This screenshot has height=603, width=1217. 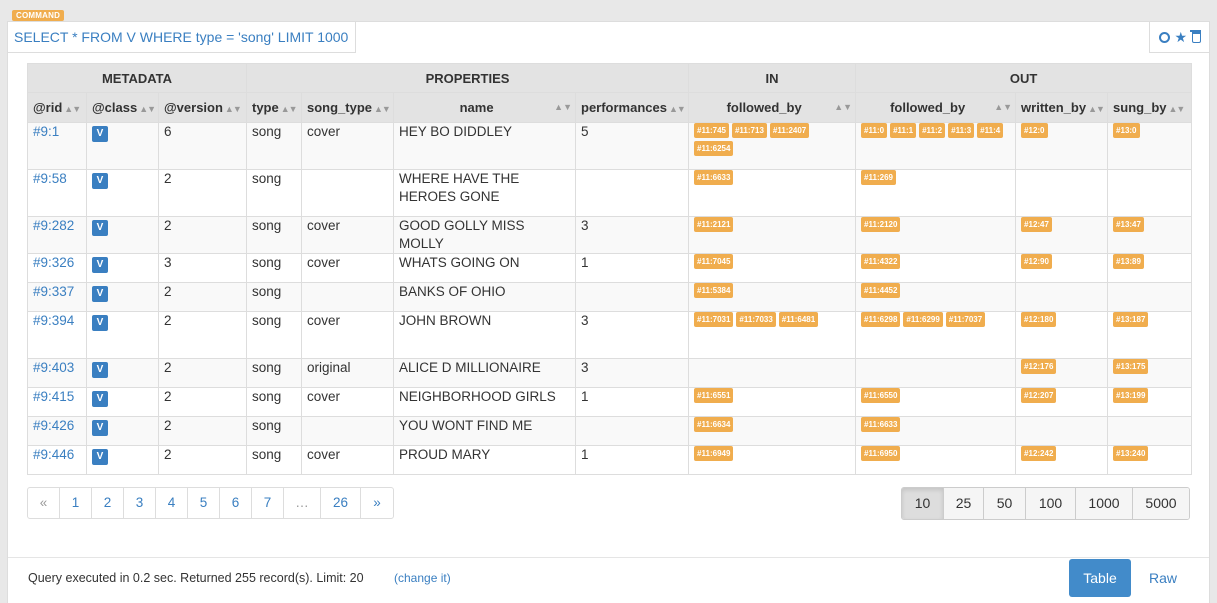 What do you see at coordinates (711, 130) in the screenshot?
I see `link-chip: #11:745` at bounding box center [711, 130].